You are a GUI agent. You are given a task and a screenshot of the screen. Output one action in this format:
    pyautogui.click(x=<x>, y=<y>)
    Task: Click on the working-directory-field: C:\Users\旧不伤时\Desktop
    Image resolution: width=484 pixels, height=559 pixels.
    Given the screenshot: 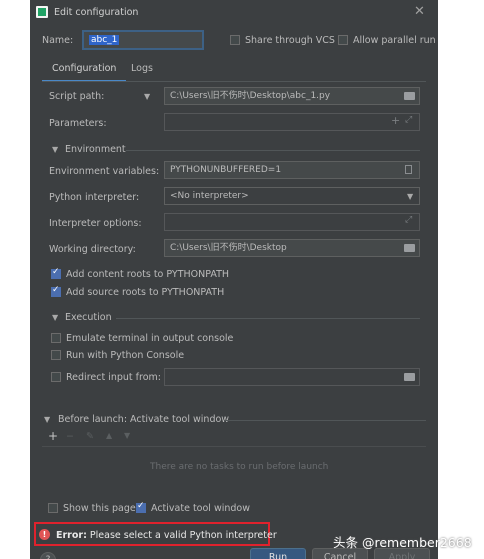 What is the action you would take?
    pyautogui.click(x=292, y=248)
    